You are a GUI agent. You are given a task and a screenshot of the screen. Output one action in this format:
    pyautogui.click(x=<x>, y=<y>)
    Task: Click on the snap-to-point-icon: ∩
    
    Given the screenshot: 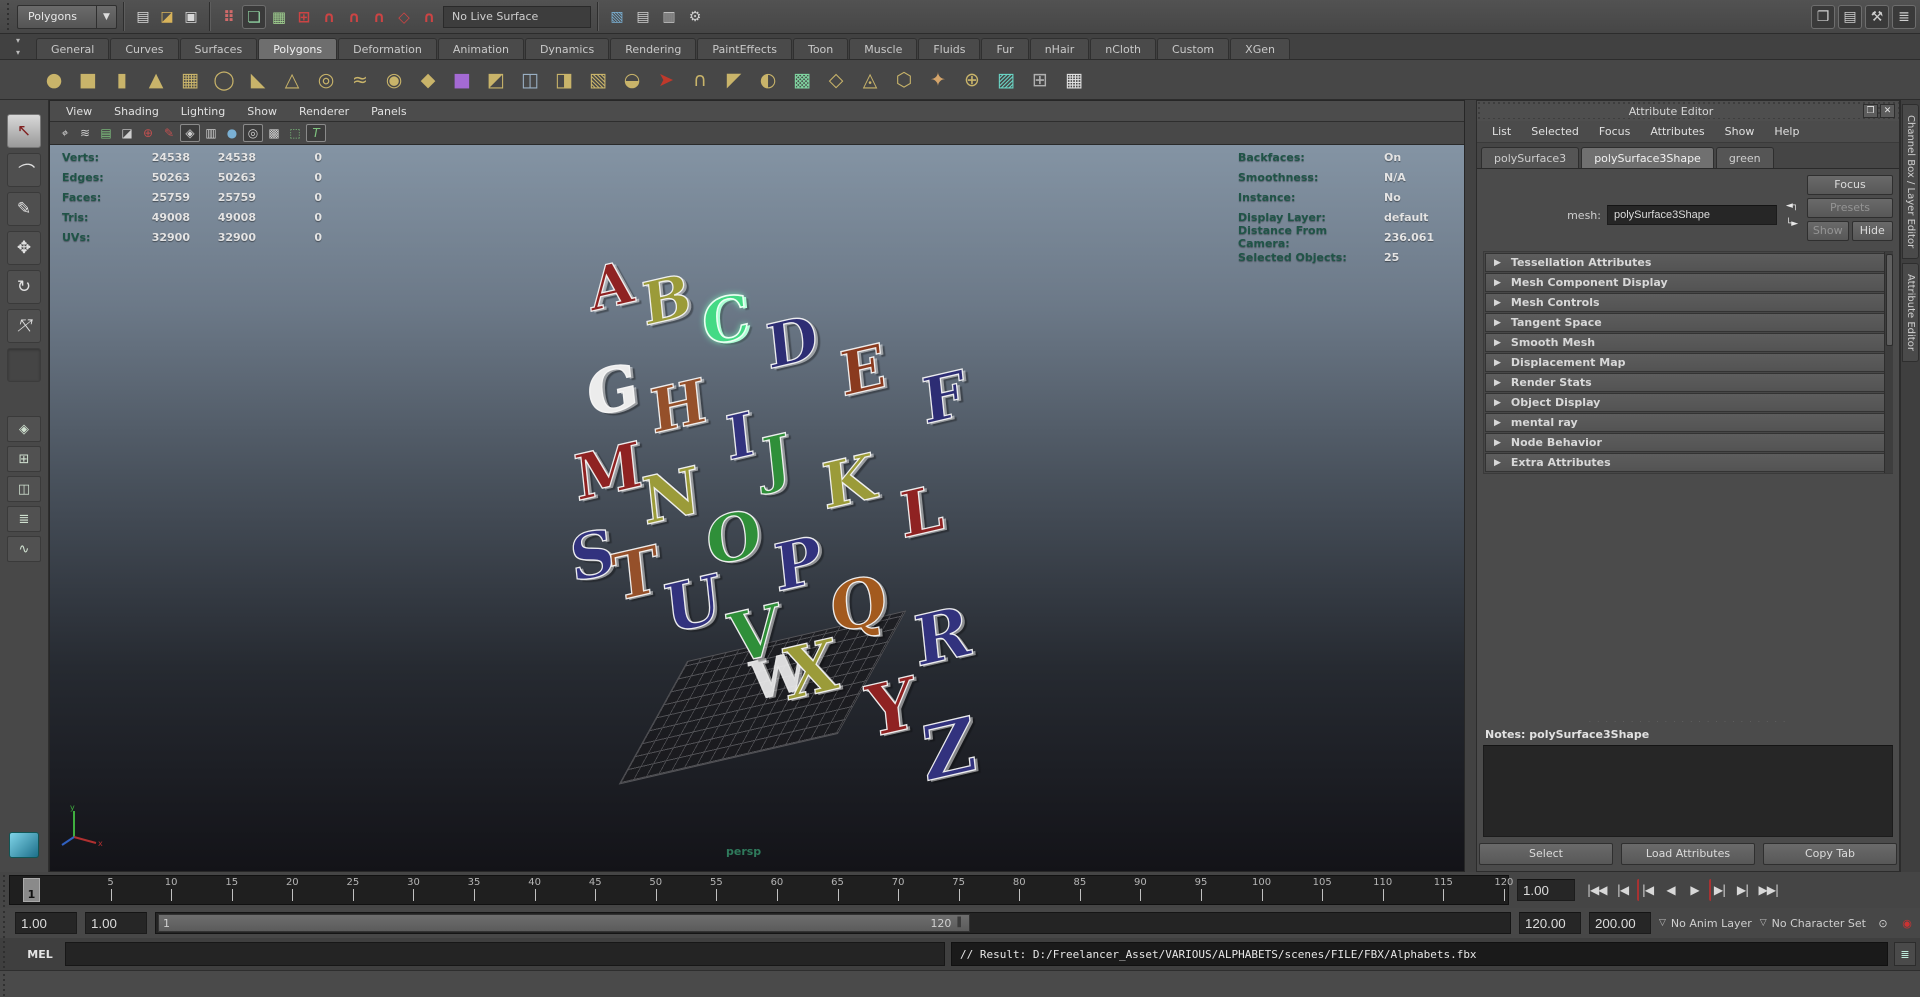 What is the action you would take?
    pyautogui.click(x=354, y=17)
    